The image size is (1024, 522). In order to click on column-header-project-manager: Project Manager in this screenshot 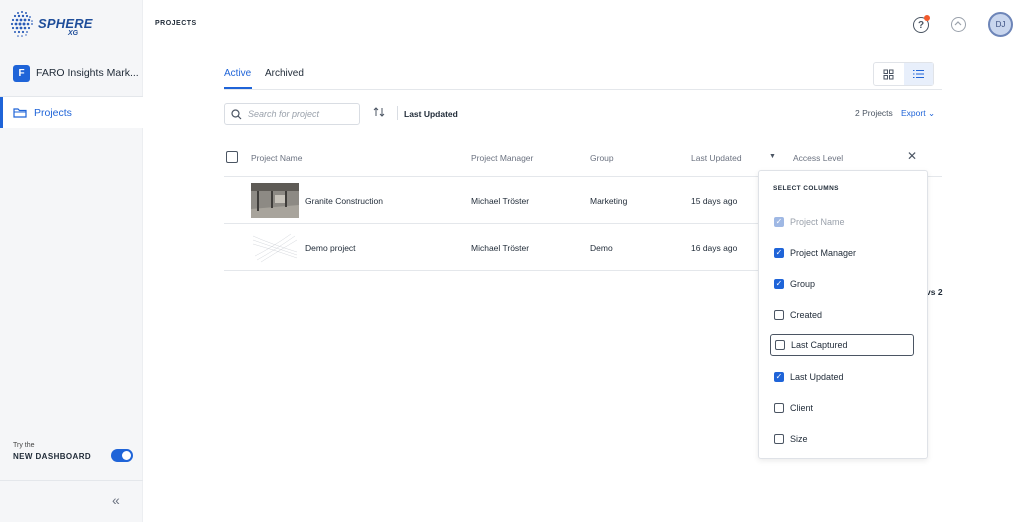, I will do `click(502, 158)`.